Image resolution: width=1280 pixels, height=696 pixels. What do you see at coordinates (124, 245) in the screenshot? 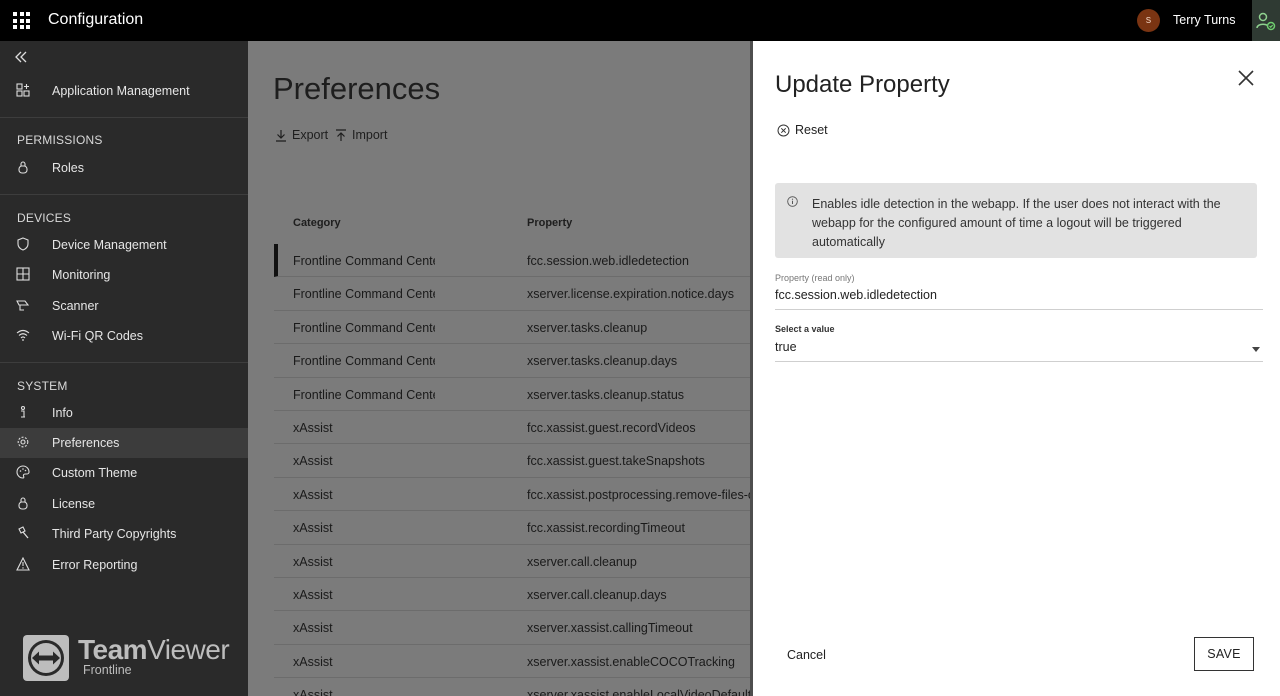
I see `sidebar-item-device-management: Device Management` at bounding box center [124, 245].